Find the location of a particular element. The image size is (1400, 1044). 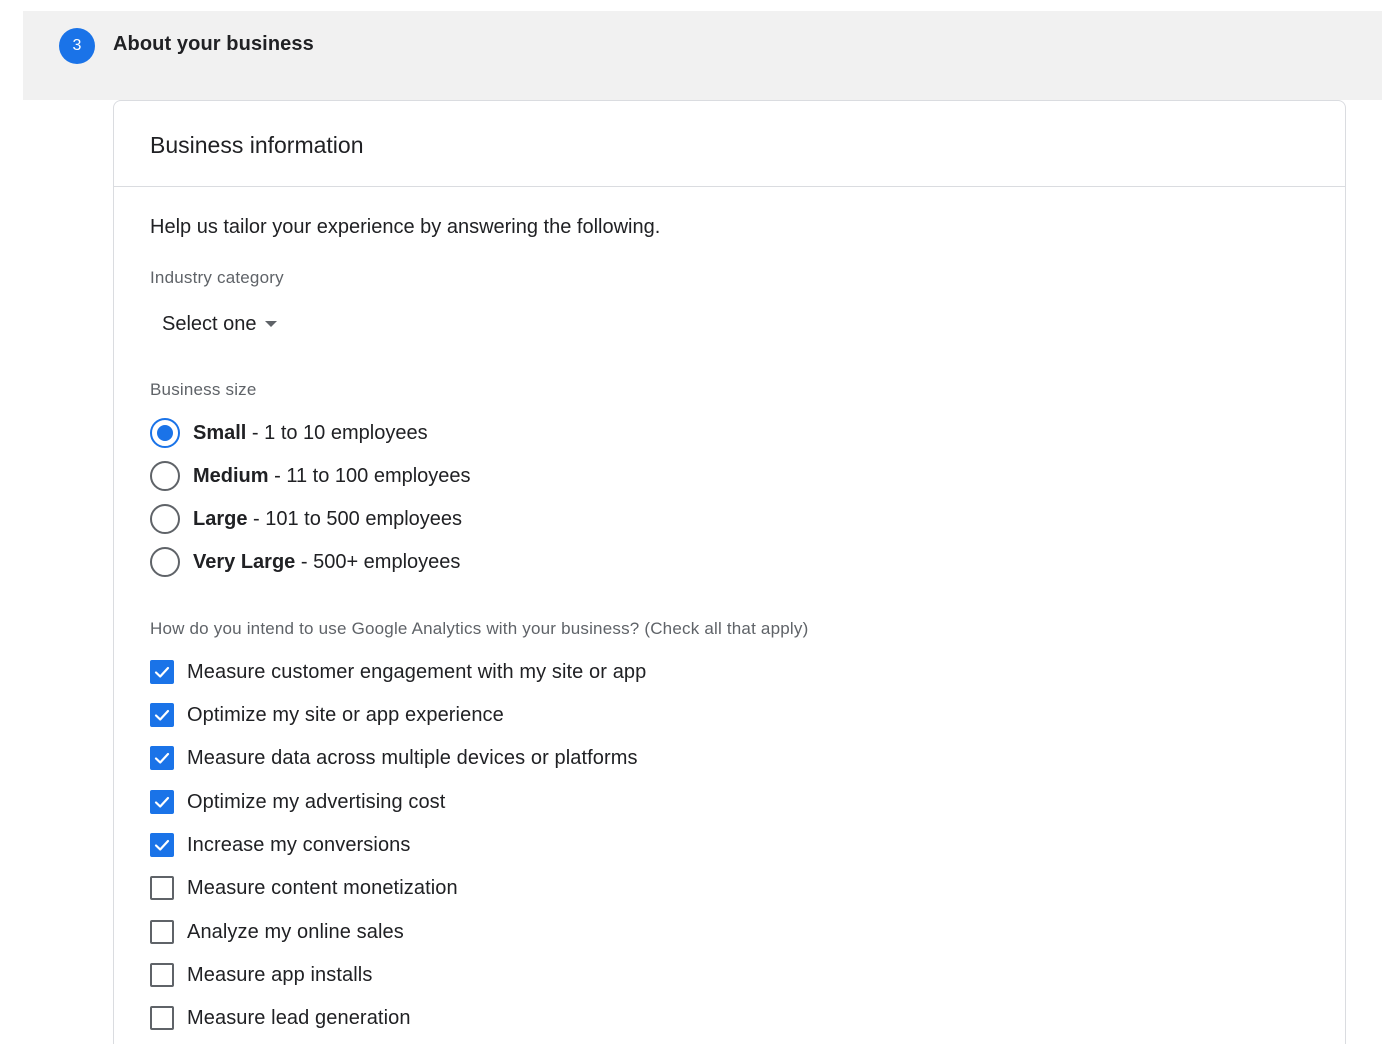

radio-label: Small - 1 to 10 employees is located at coordinates (310, 432).